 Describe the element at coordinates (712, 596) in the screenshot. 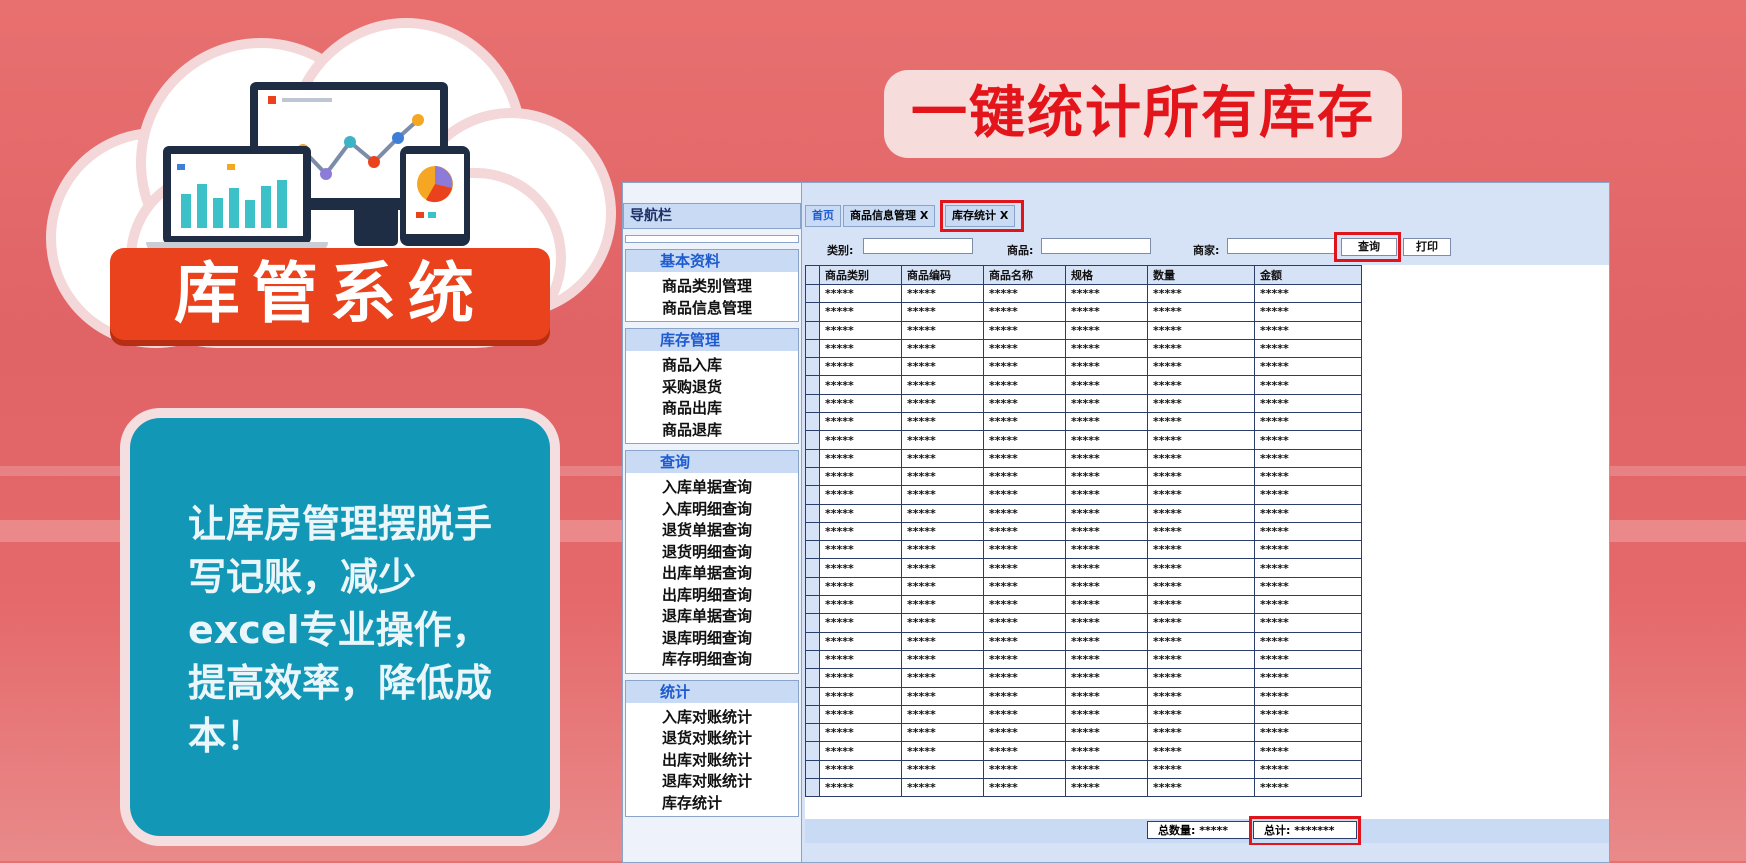

I see `nav-item: 出库明细查询` at that location.